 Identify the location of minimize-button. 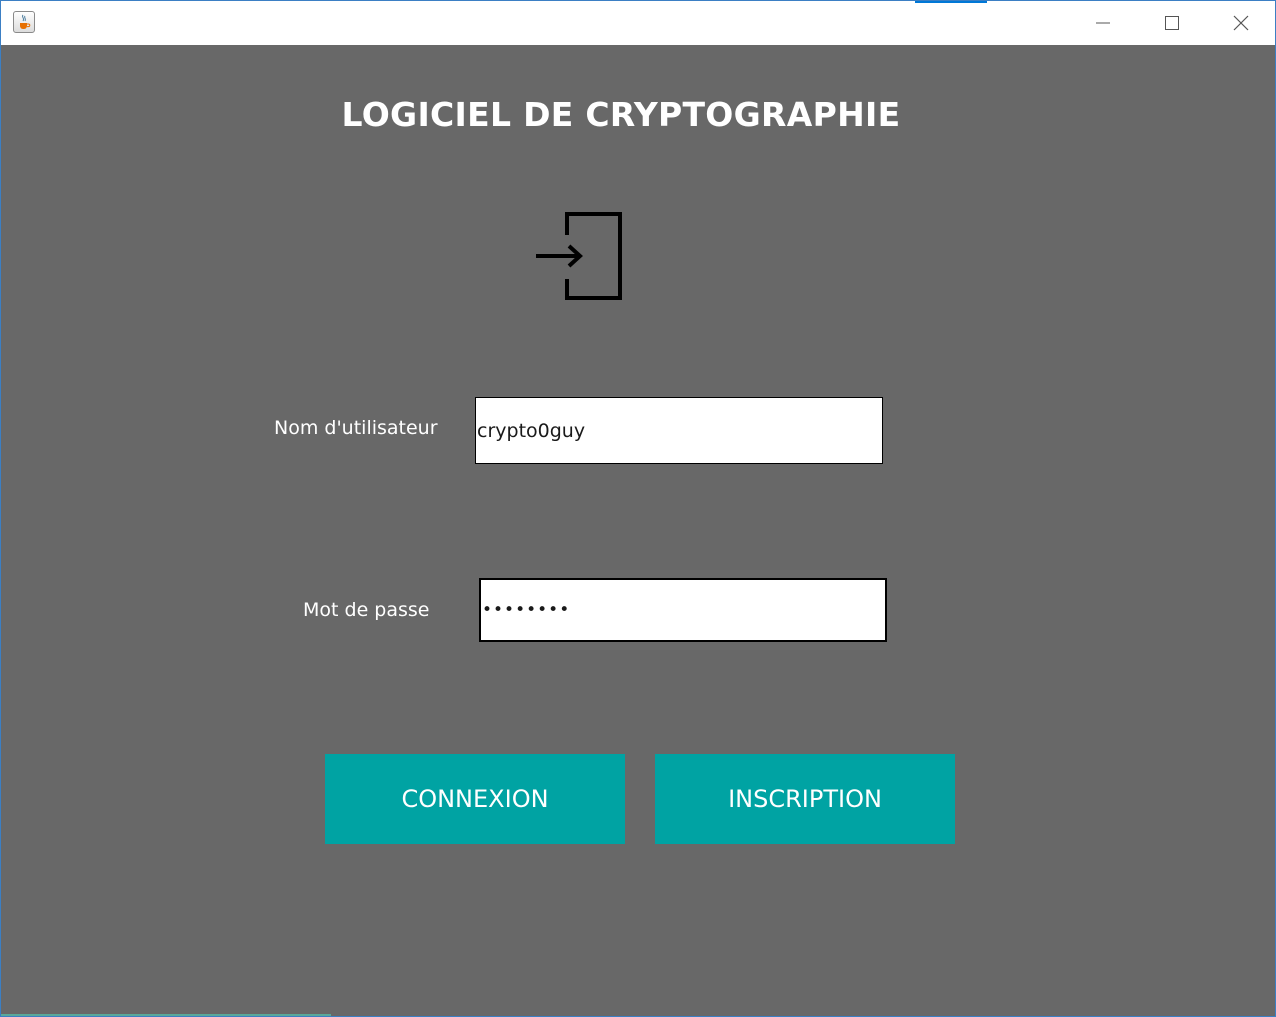
(1103, 23).